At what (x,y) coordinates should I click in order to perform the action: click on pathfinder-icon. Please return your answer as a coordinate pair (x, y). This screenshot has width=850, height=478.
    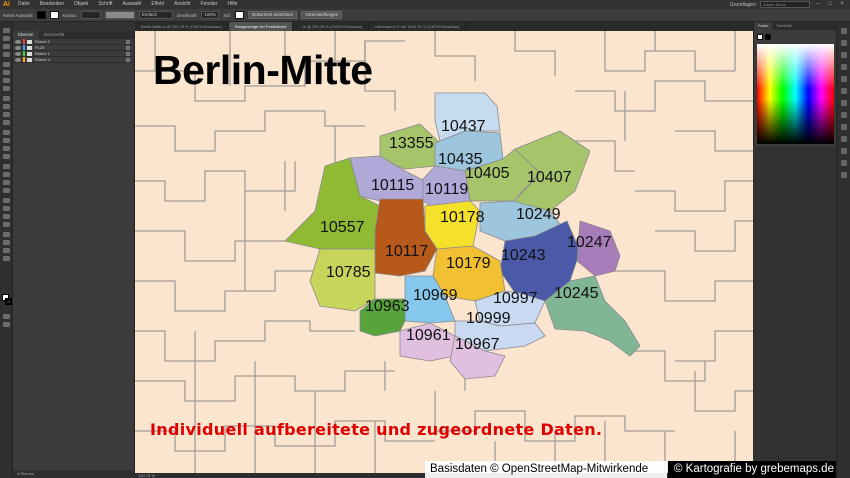
    Looking at the image, I should click on (844, 151).